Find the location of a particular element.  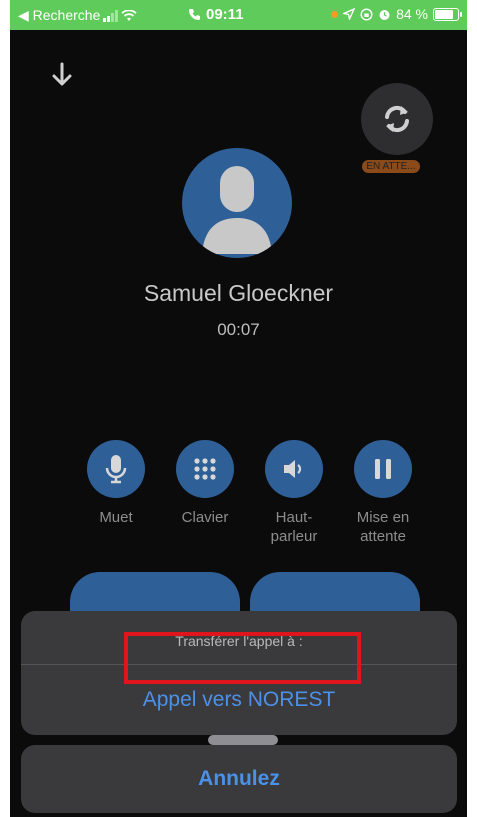

keypad-control: Clavier is located at coordinates (205, 483).